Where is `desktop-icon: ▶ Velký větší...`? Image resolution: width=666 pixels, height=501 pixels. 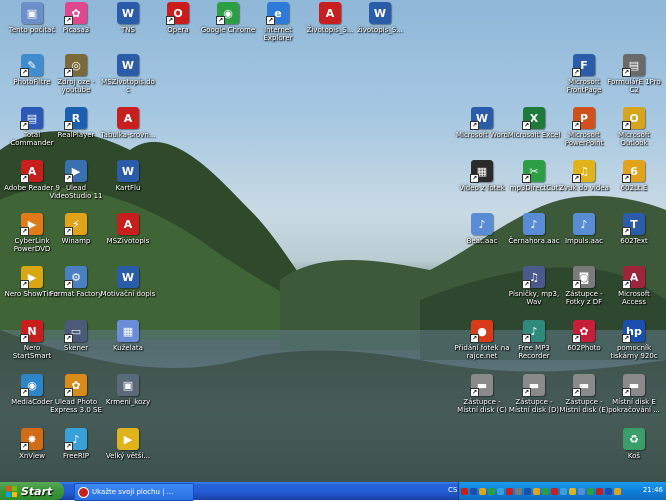 desktop-icon: ▶ Velký větší... is located at coordinates (128, 444).